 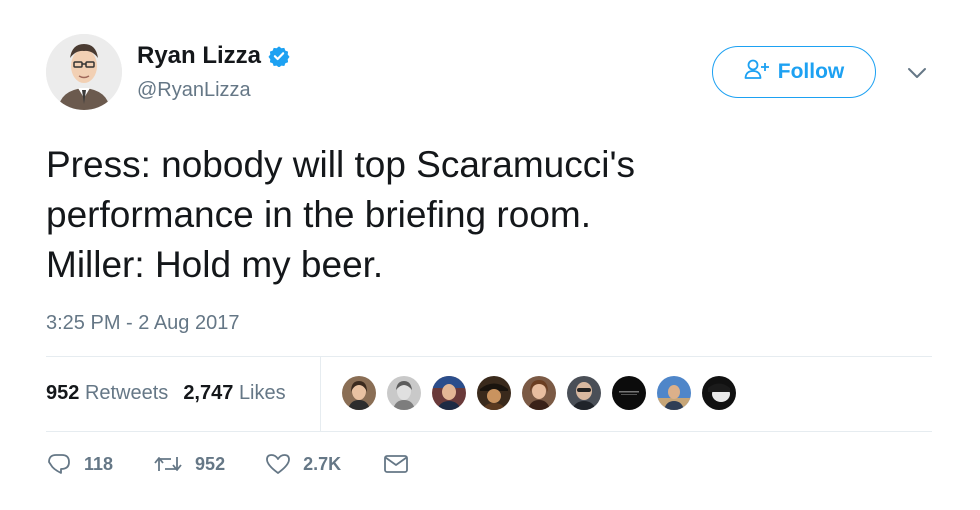 What do you see at coordinates (99, 463) in the screenshot?
I see `reply-count: 118` at bounding box center [99, 463].